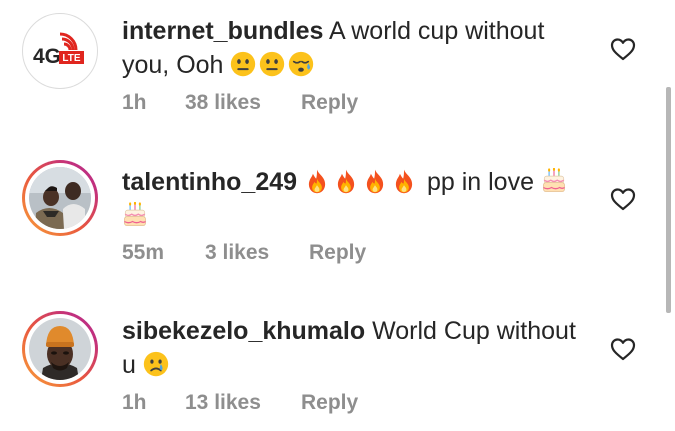  Describe the element at coordinates (223, 103) in the screenshot. I see `likes-count: 38 likes` at that location.